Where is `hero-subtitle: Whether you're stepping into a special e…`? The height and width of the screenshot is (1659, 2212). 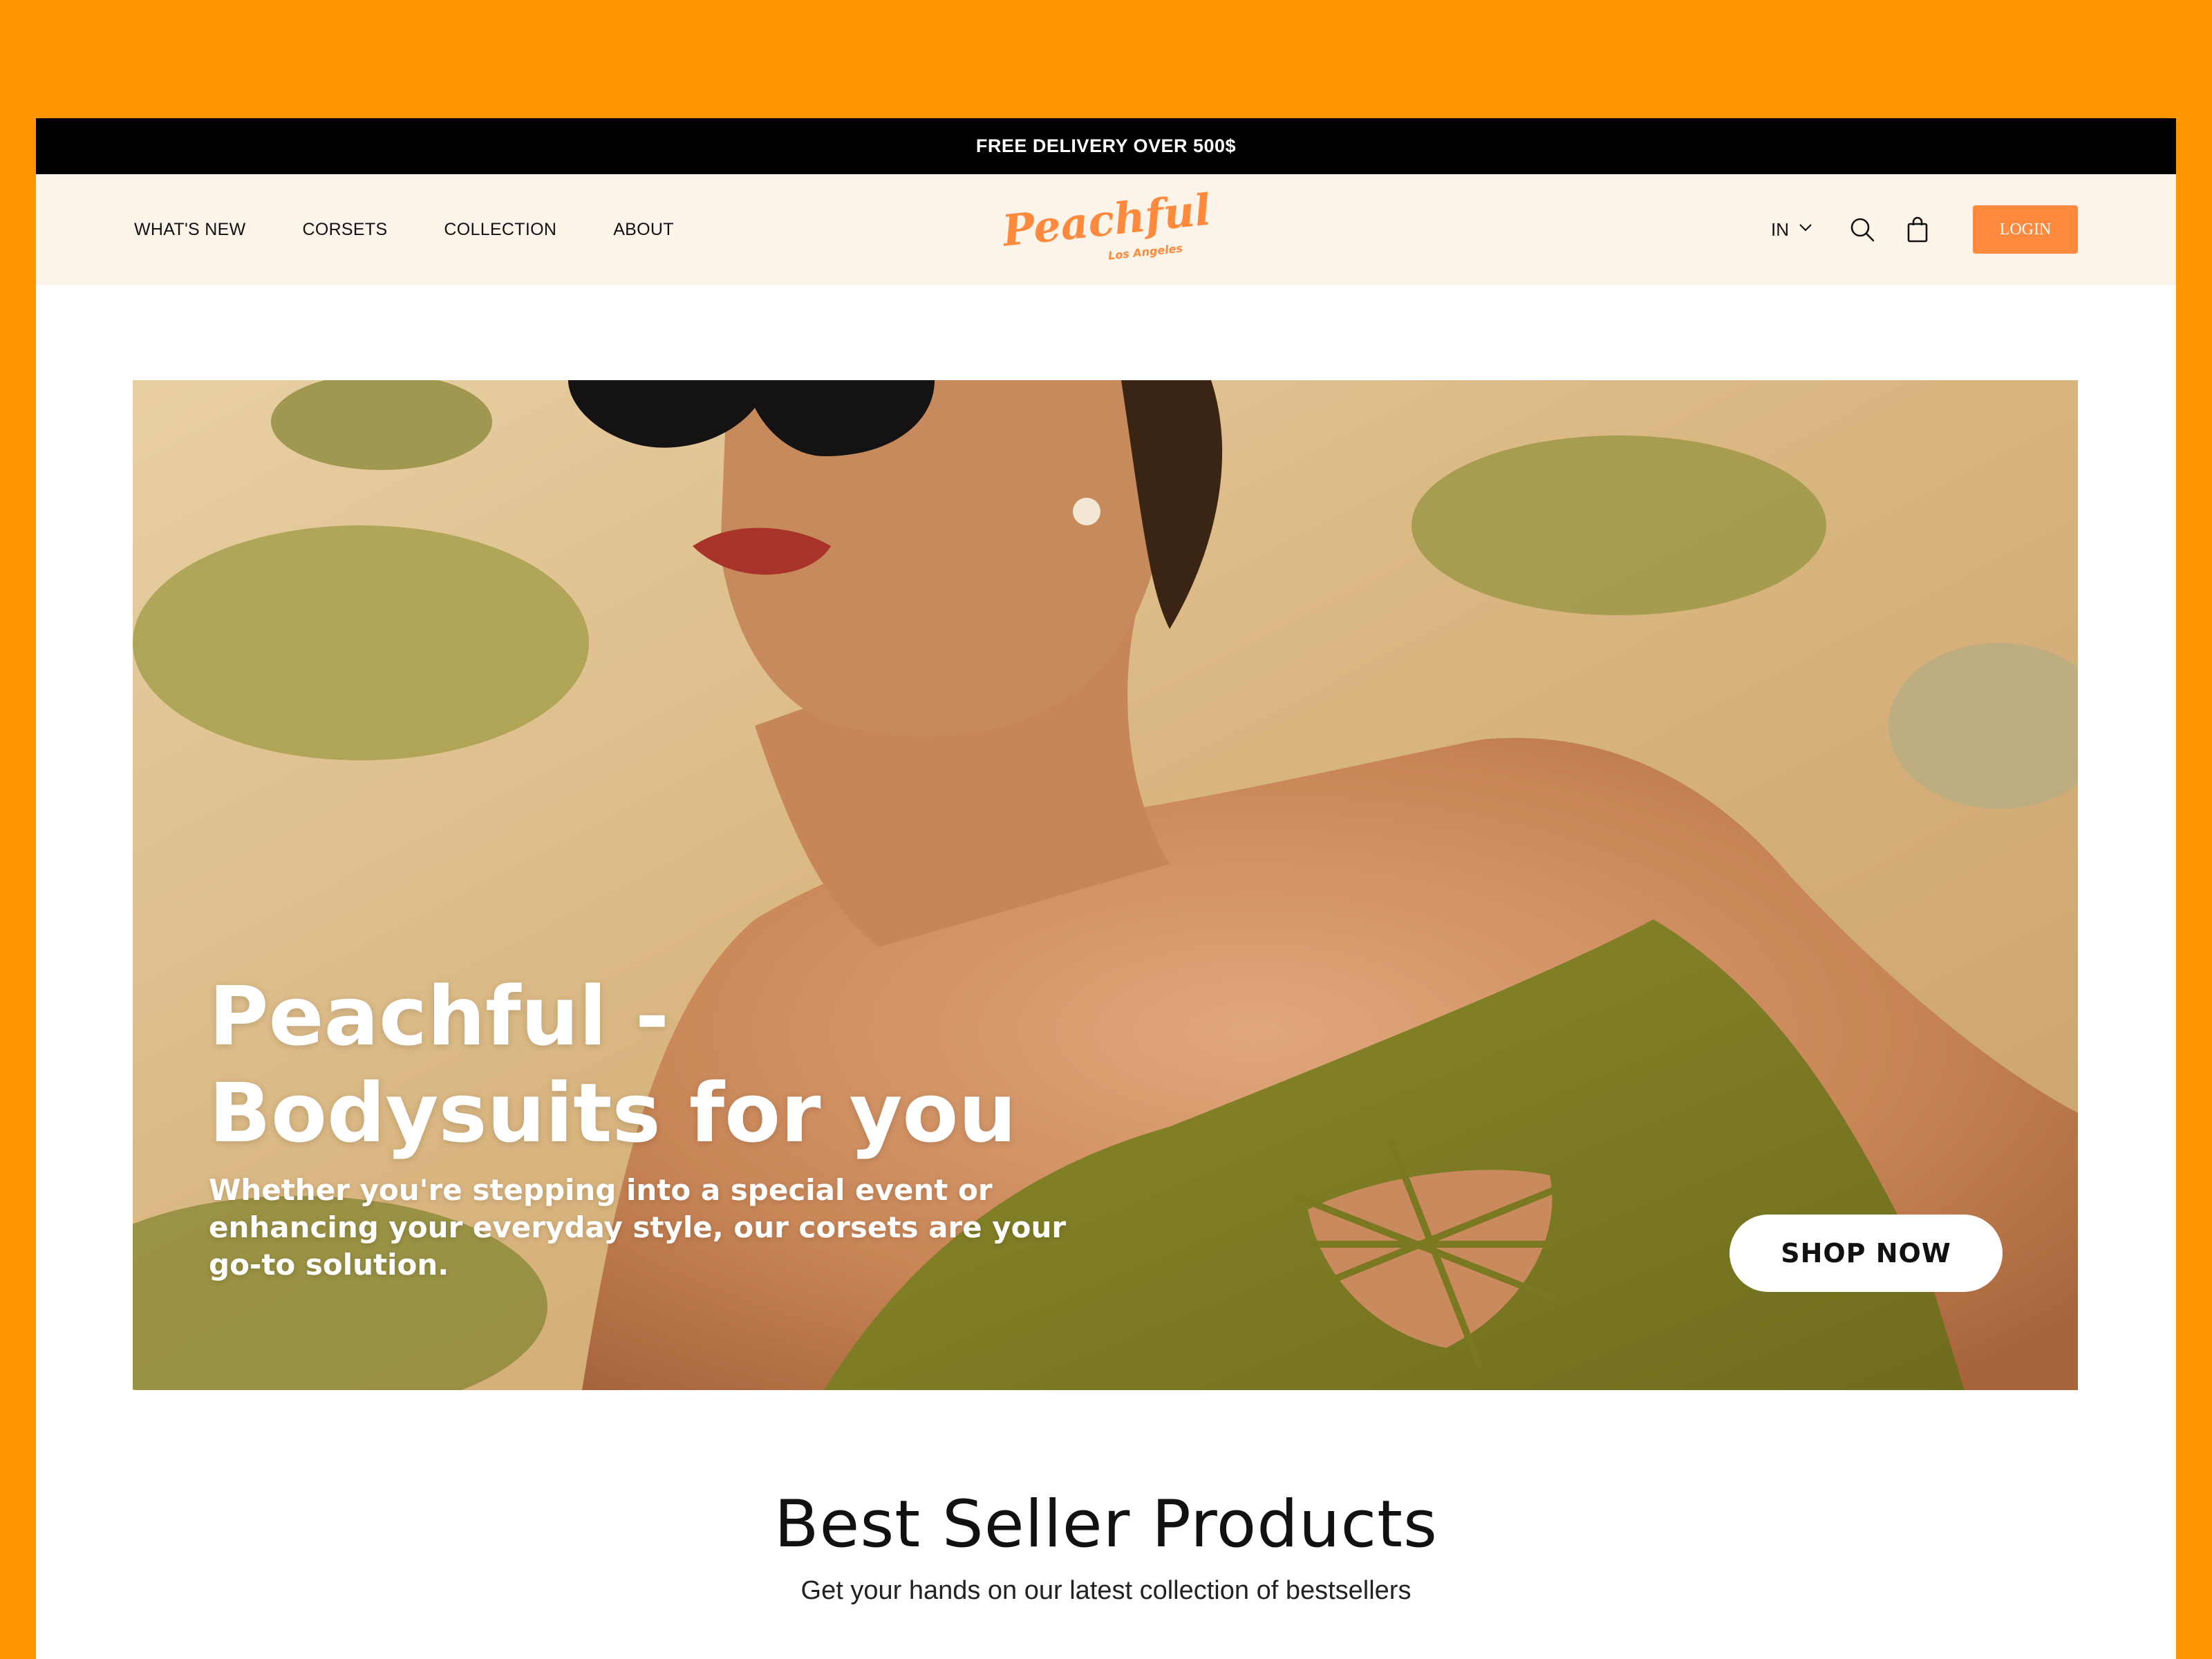
hero-subtitle: Whether you're stepping into a special e… is located at coordinates (638, 1227).